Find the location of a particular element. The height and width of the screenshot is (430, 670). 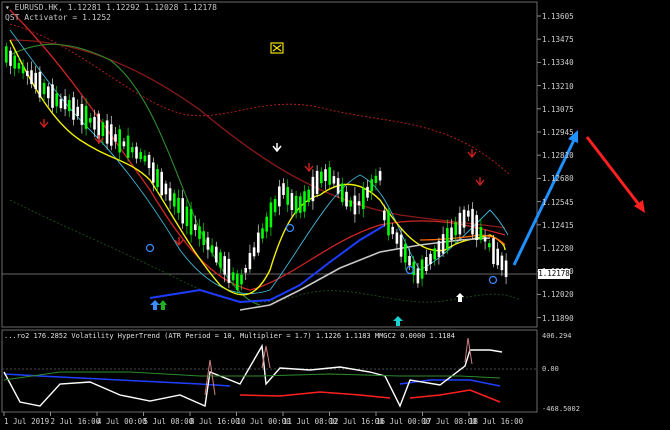

indicator-max-label: 406.294 is located at coordinates (557, 336).